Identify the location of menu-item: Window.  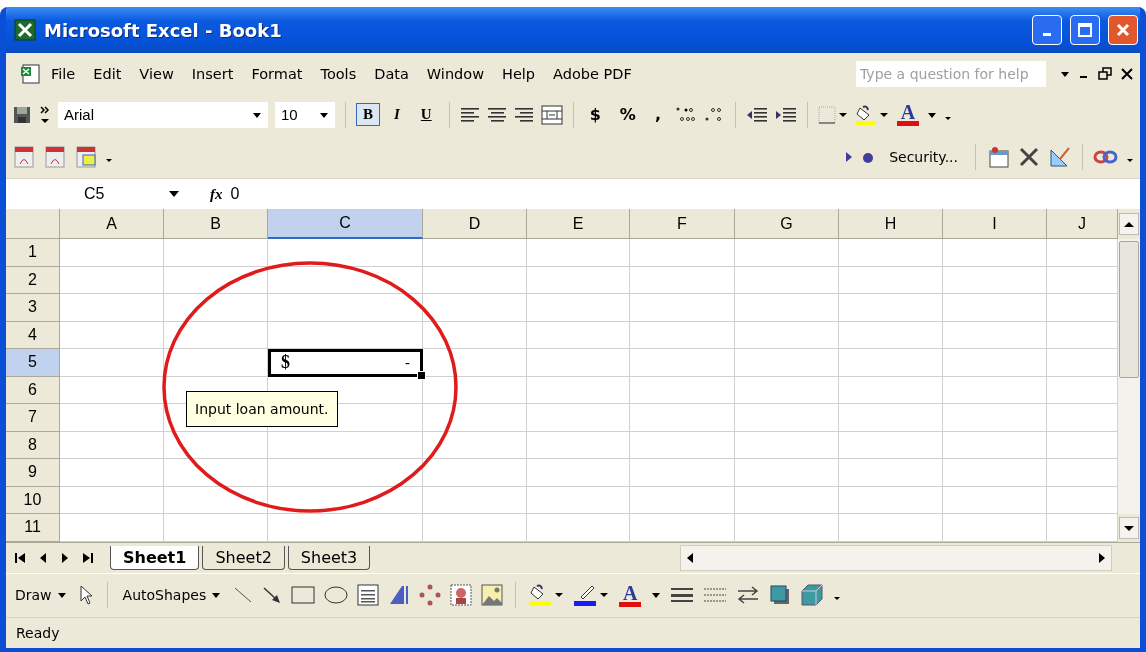
(455, 73).